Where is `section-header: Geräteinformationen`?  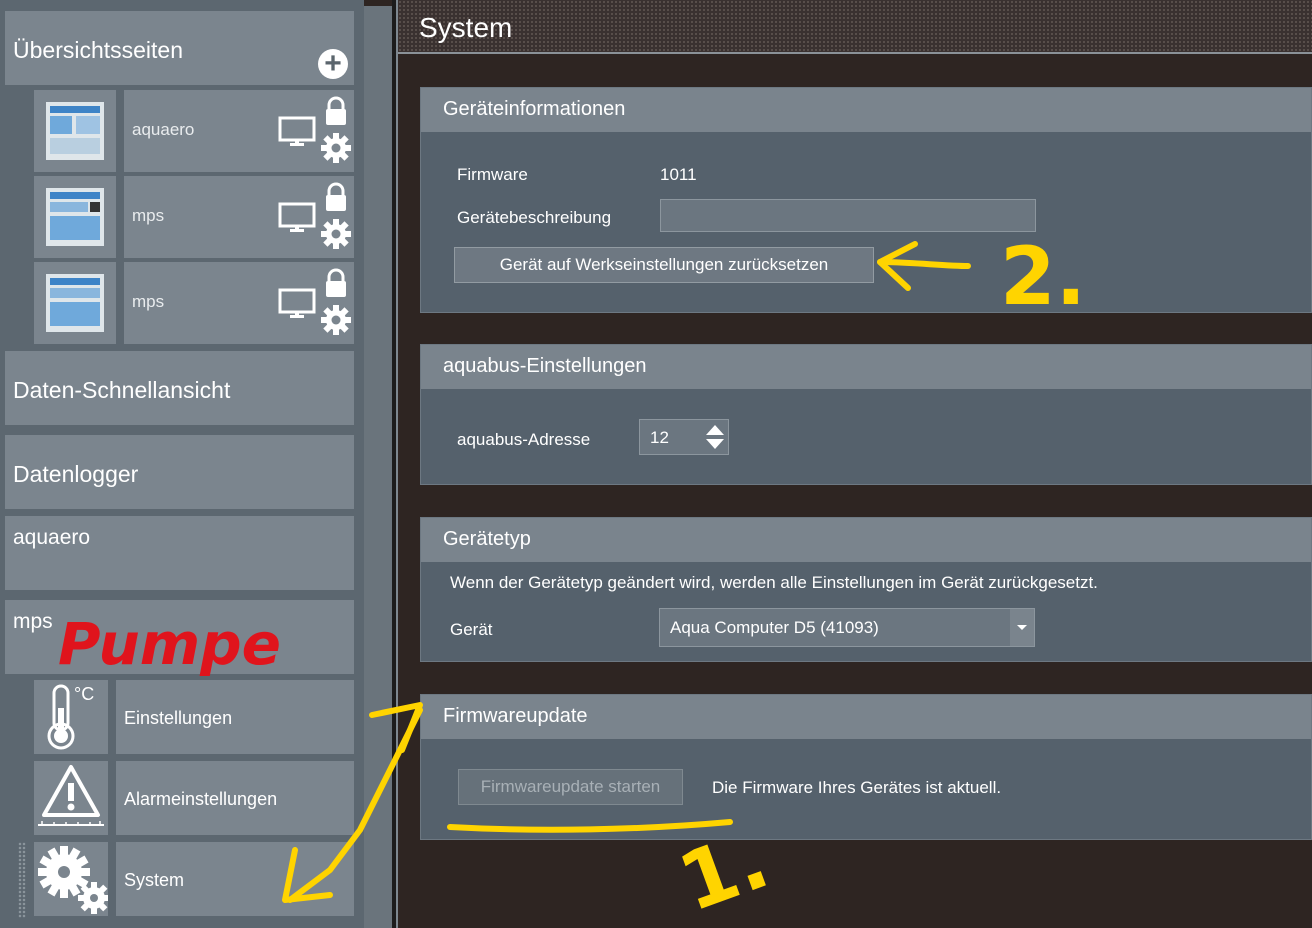 section-header: Geräteinformationen is located at coordinates (866, 110).